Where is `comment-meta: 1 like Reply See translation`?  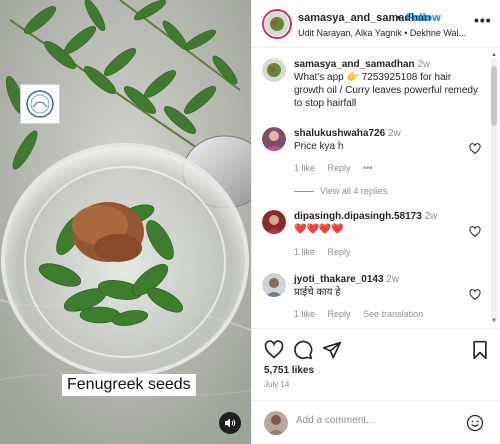
comment-meta: 1 like Reply See translation is located at coordinates (363, 314).